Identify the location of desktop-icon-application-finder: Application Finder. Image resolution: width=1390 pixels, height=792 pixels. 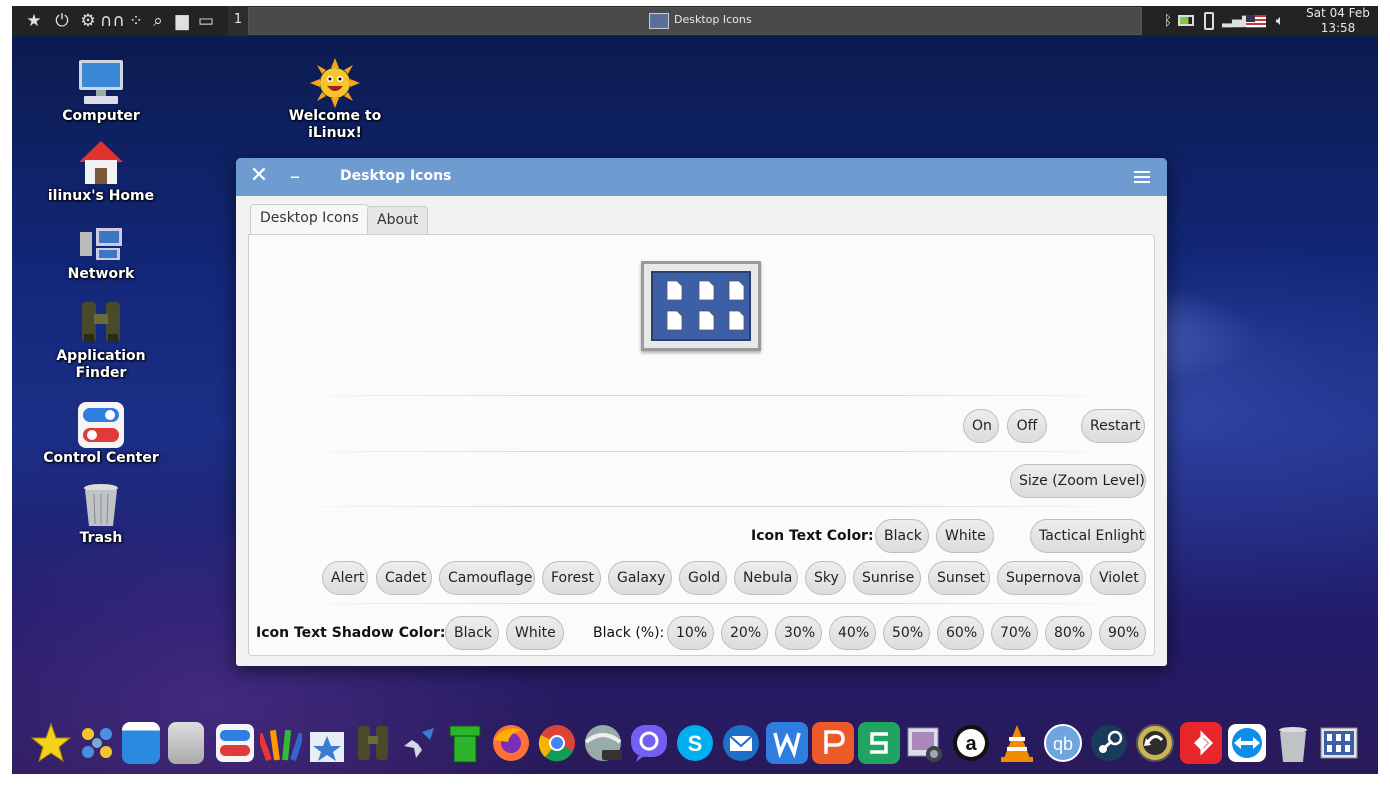
(101, 340).